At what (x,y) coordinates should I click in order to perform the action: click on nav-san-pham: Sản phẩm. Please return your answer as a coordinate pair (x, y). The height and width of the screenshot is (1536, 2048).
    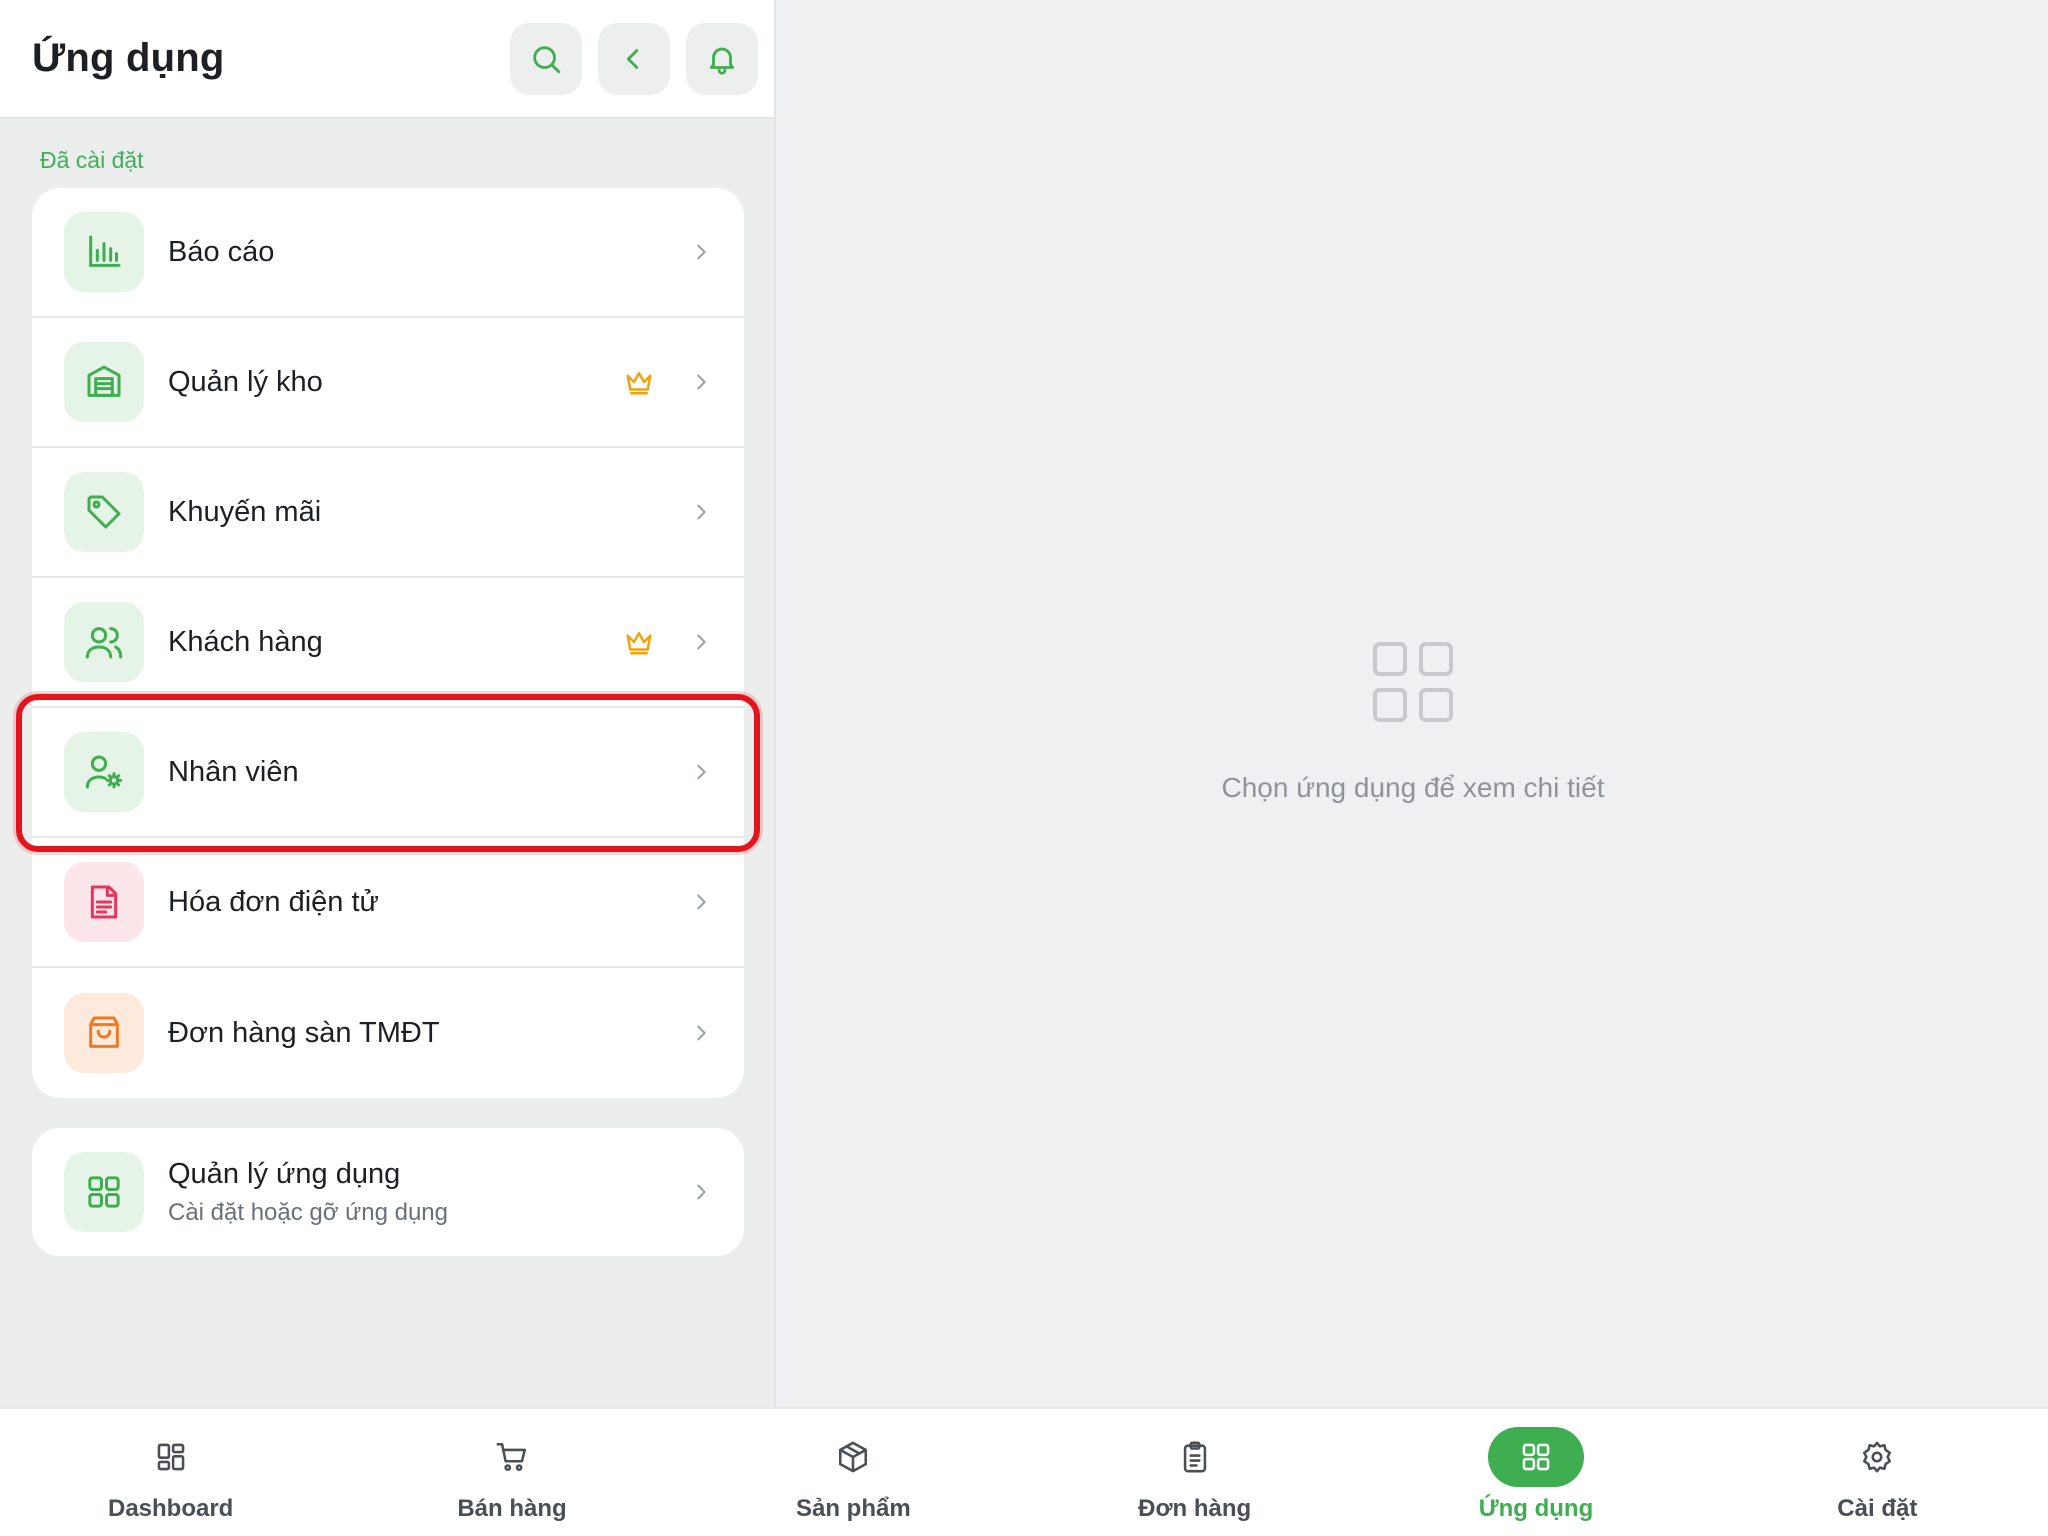
    Looking at the image, I should click on (853, 1472).